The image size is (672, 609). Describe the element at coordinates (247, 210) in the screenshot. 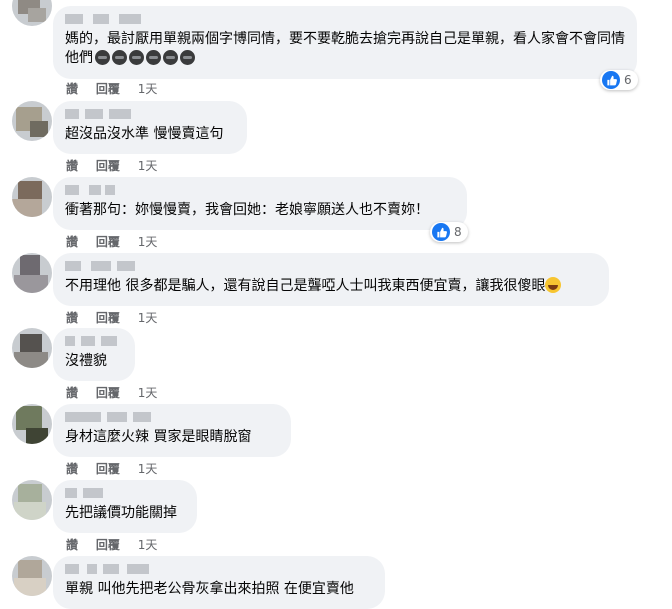

I see `comment-text: 衝著那句：妳慢慢賣，我會回她：老娘寧願送人也不賣妳！` at that location.